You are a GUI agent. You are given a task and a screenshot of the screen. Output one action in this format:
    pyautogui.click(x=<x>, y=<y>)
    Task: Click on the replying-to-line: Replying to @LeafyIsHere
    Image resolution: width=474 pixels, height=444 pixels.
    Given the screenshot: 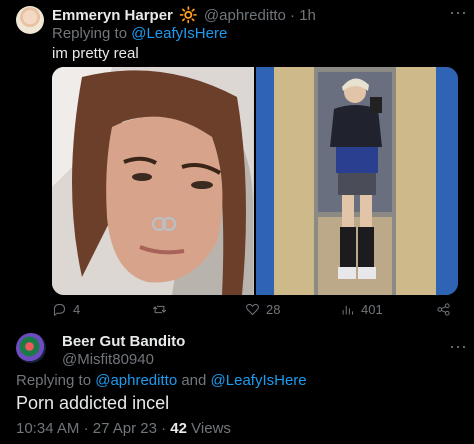 What is the action you would take?
    pyautogui.click(x=139, y=33)
    